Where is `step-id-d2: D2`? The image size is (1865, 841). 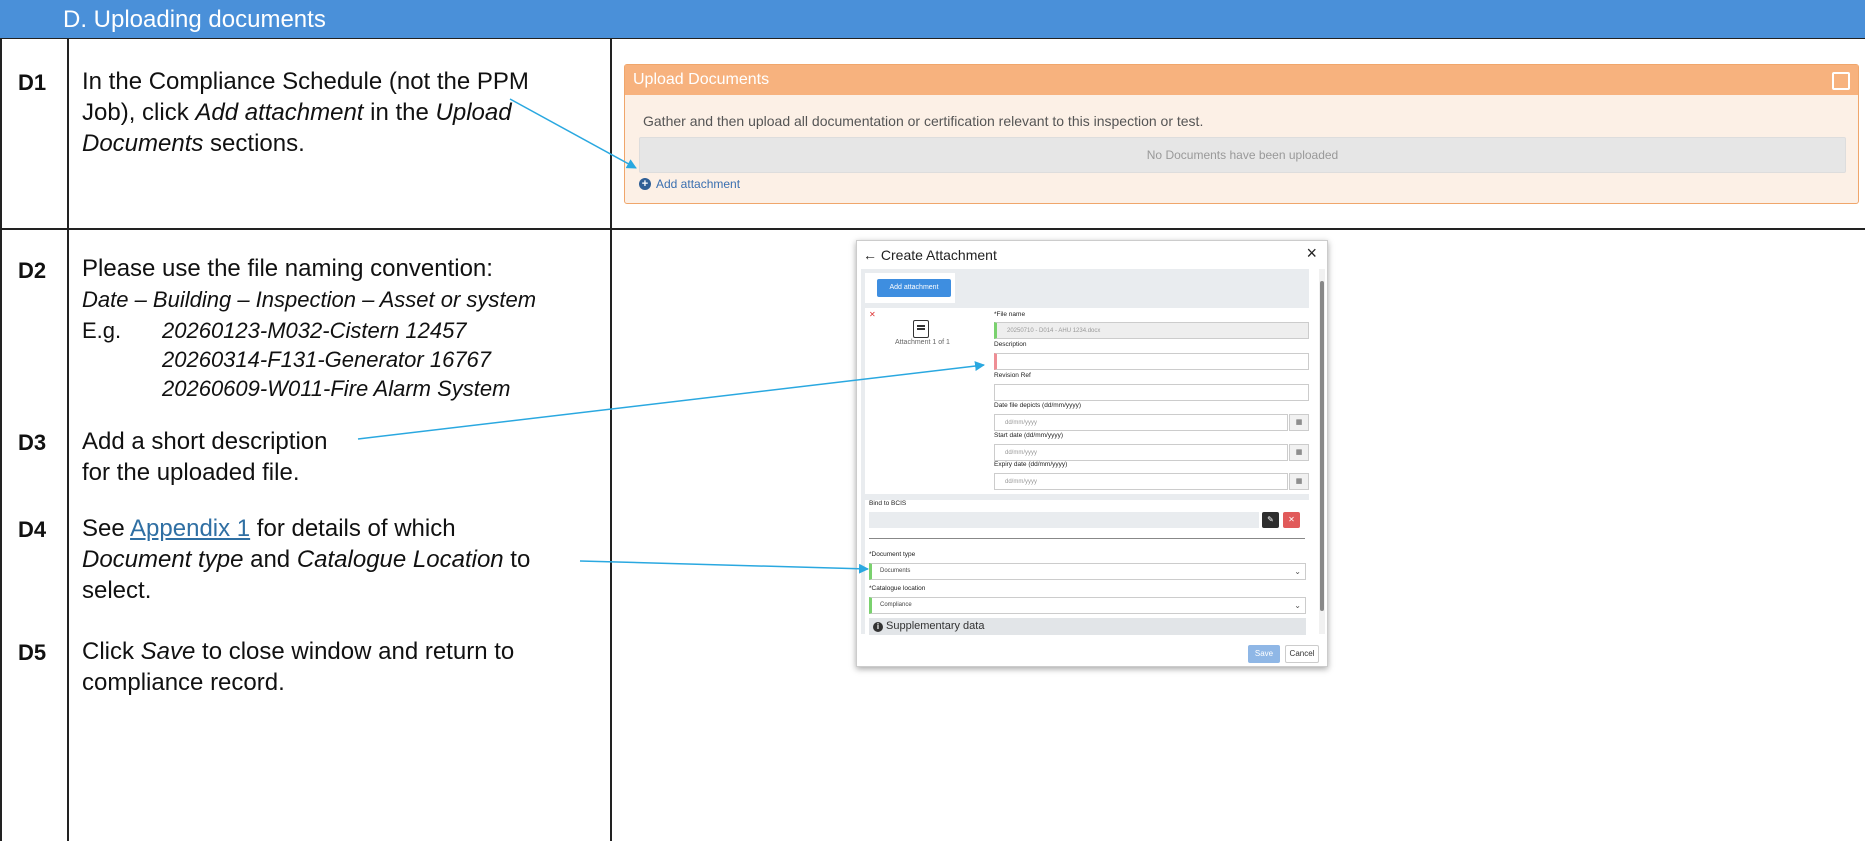 step-id-d2: D2 is located at coordinates (32, 270).